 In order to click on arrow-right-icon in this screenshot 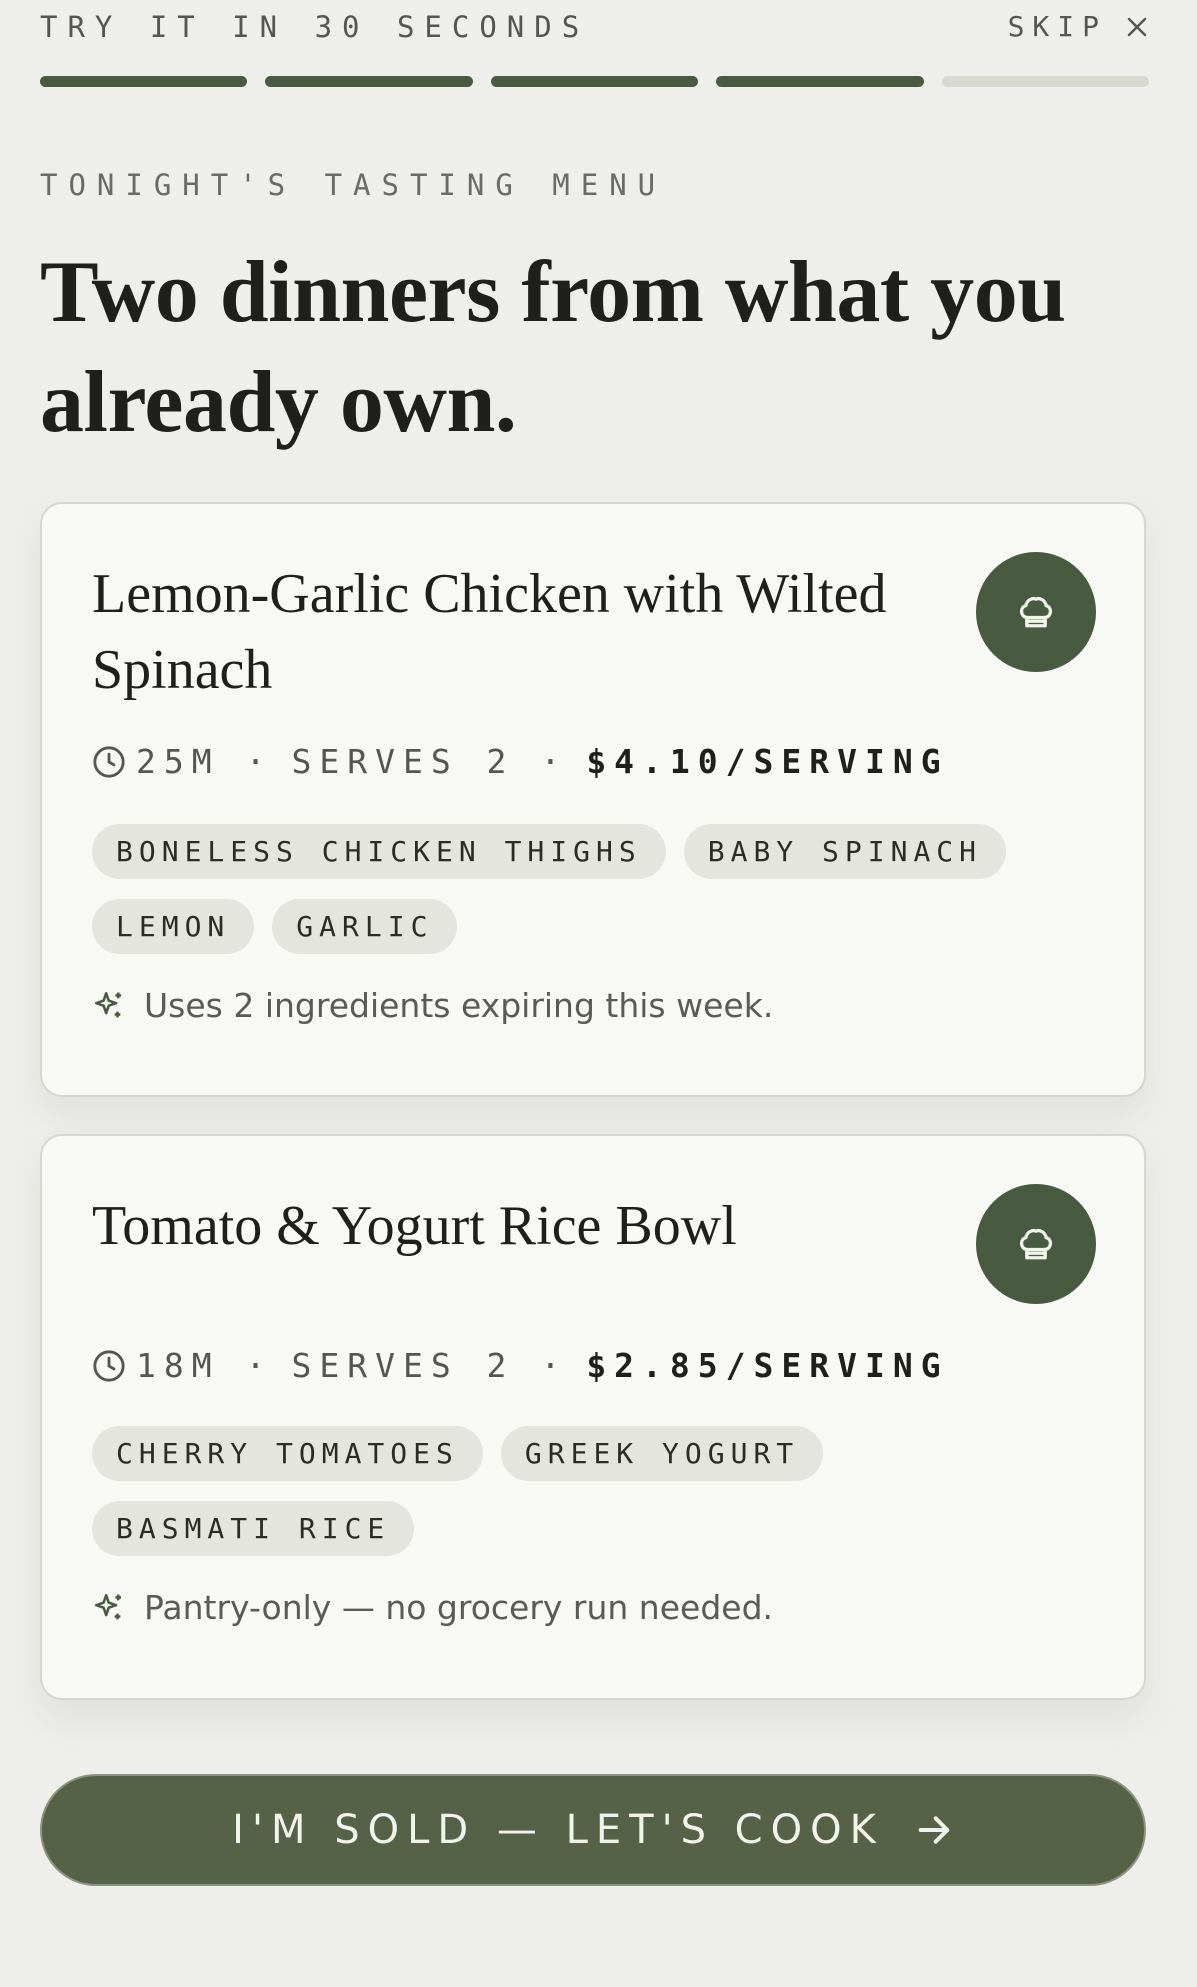, I will do `click(934, 1830)`.